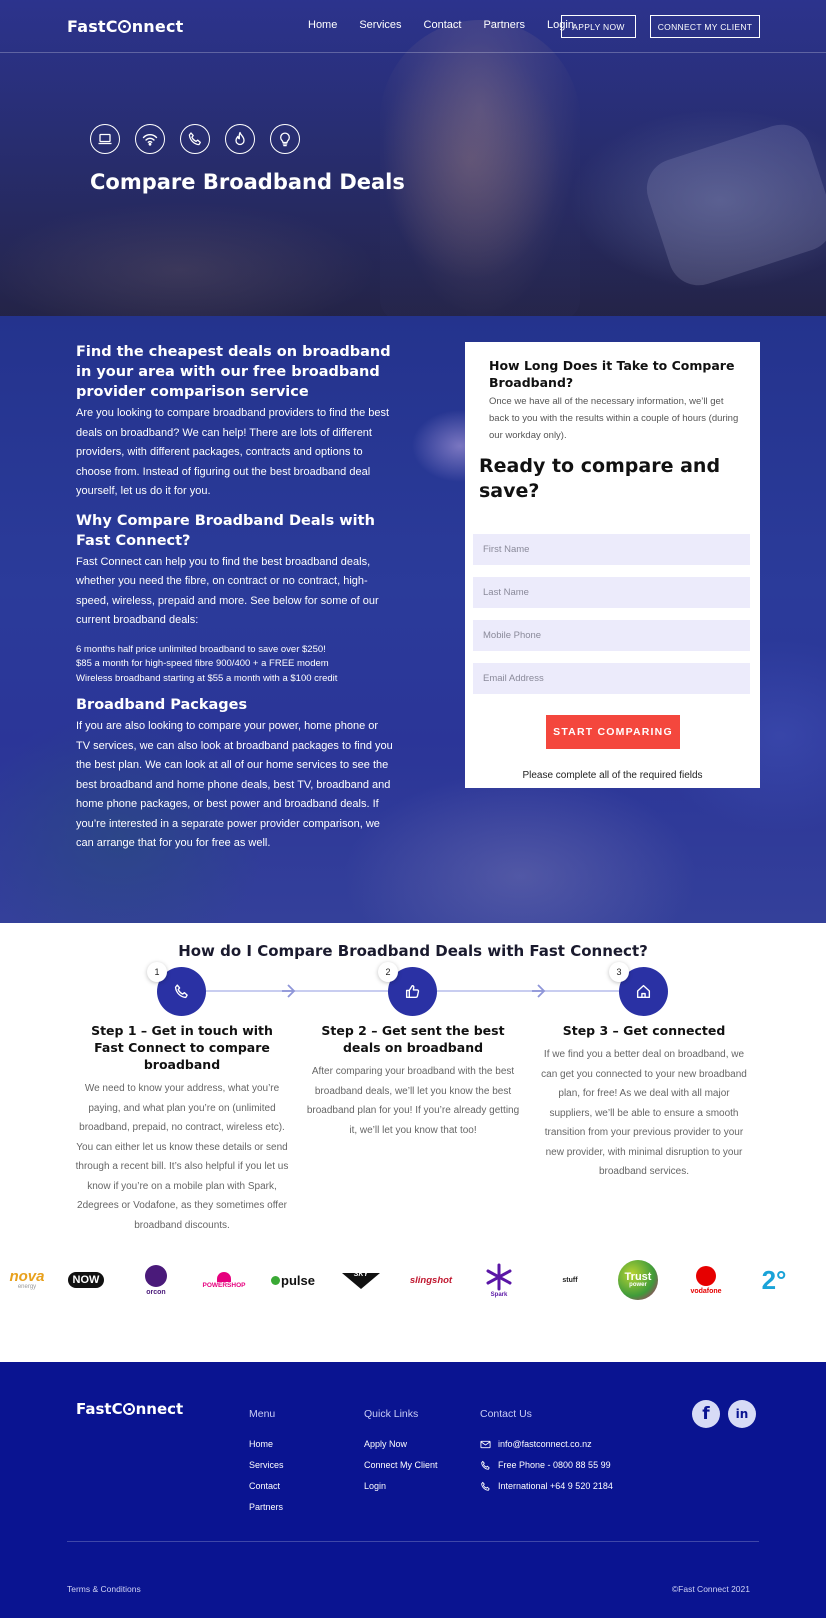  I want to click on footer-menu: Menu Home Services Contact Partners, so click(266, 1463).